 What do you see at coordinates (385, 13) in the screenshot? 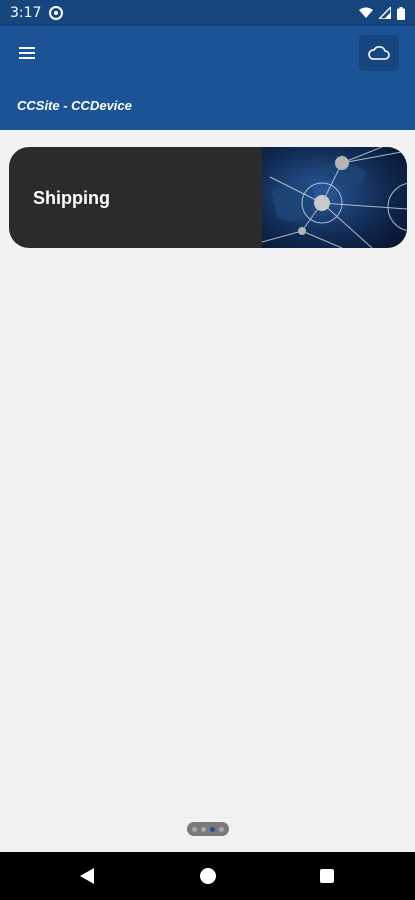
I see `signal-icon` at bounding box center [385, 13].